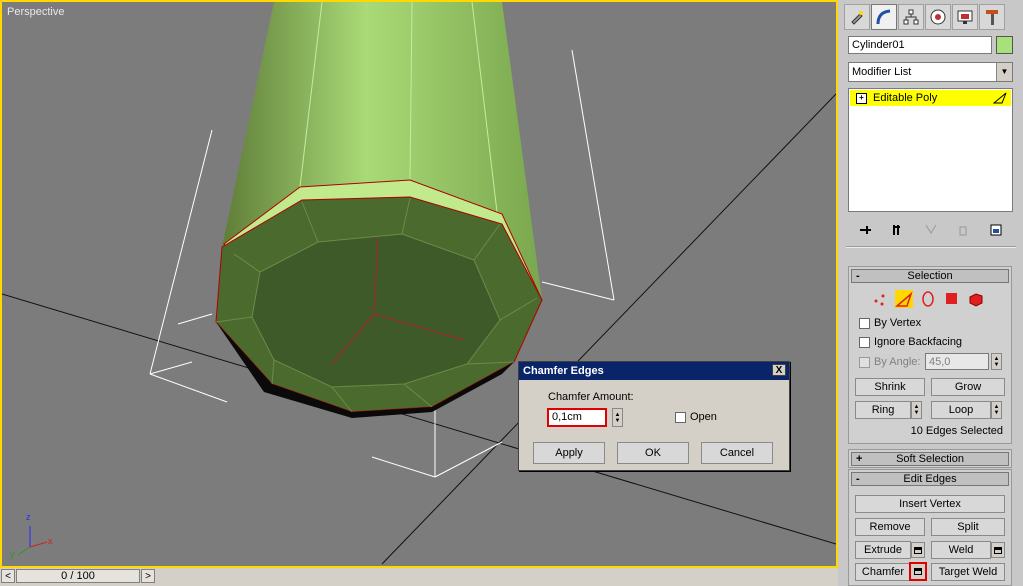  Describe the element at coordinates (78, 576) in the screenshot. I see `time-slider: 0 / 100` at that location.